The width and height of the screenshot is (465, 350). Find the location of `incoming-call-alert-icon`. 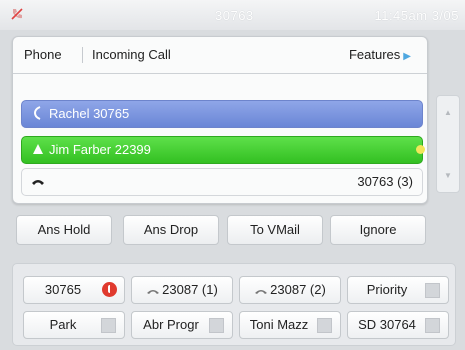

incoming-call-alert-icon is located at coordinates (109, 289).